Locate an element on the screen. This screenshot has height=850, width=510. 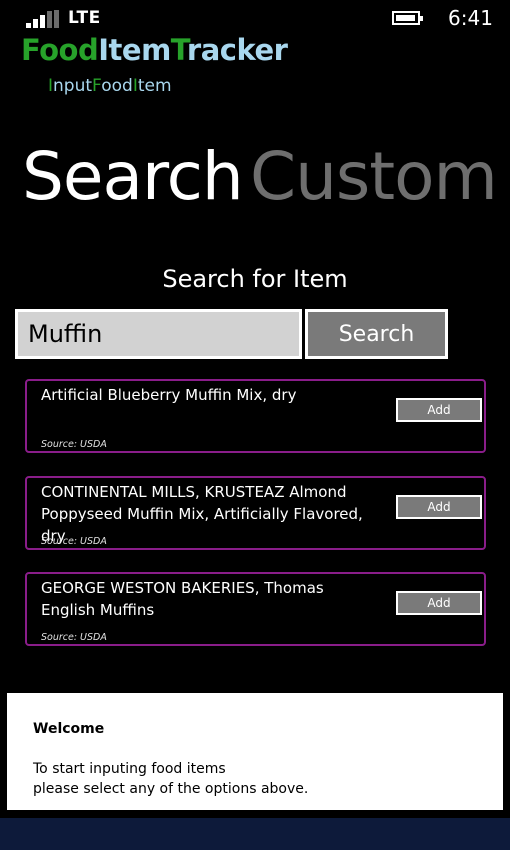
subtitle-part: ood is located at coordinates (117, 86).